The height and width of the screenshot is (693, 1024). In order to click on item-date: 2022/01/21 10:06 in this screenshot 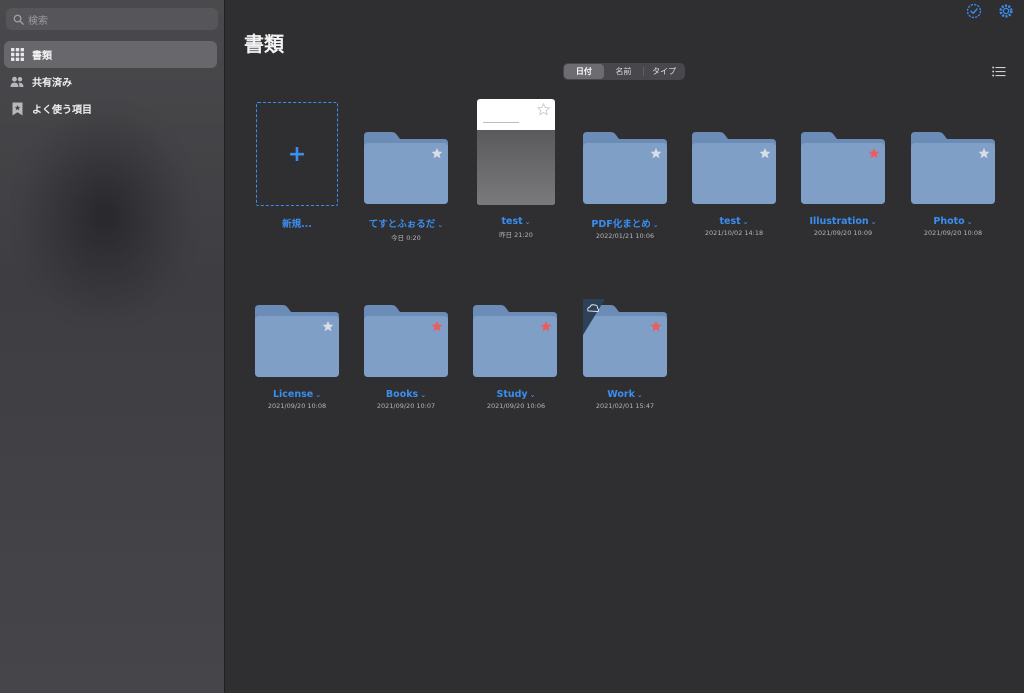, I will do `click(625, 236)`.